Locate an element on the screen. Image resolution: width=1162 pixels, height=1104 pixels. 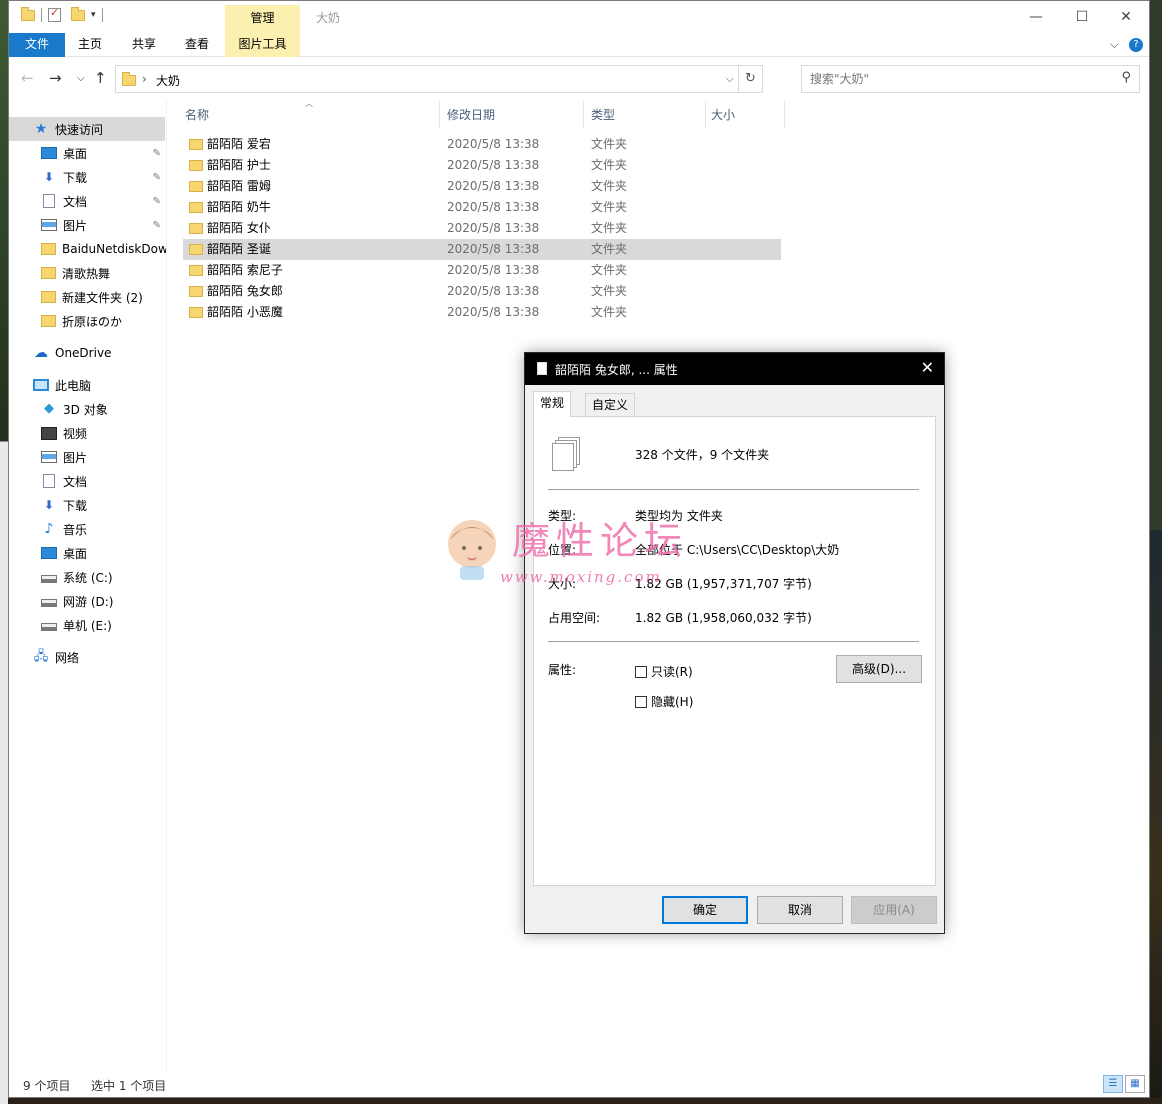
sidebar-item-3d-objects: ◆ 3D 对象 is located at coordinates (87, 409).